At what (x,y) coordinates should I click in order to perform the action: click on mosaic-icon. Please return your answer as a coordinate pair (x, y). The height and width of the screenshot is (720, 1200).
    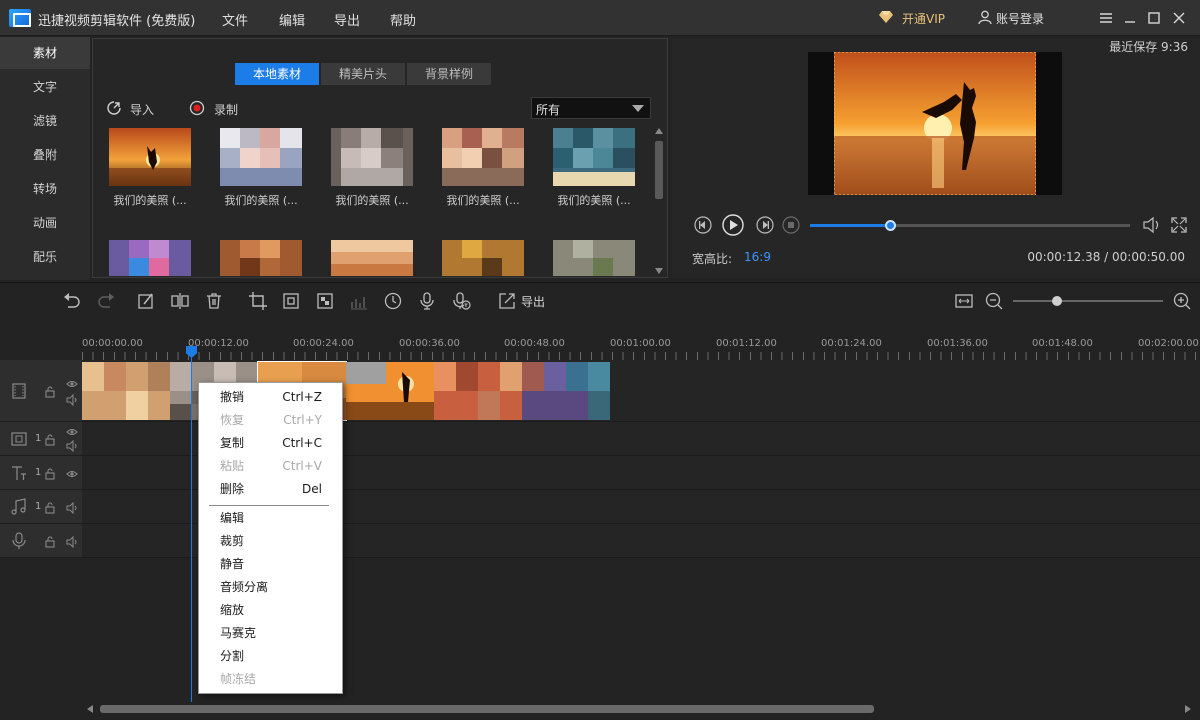
    Looking at the image, I should click on (325, 301).